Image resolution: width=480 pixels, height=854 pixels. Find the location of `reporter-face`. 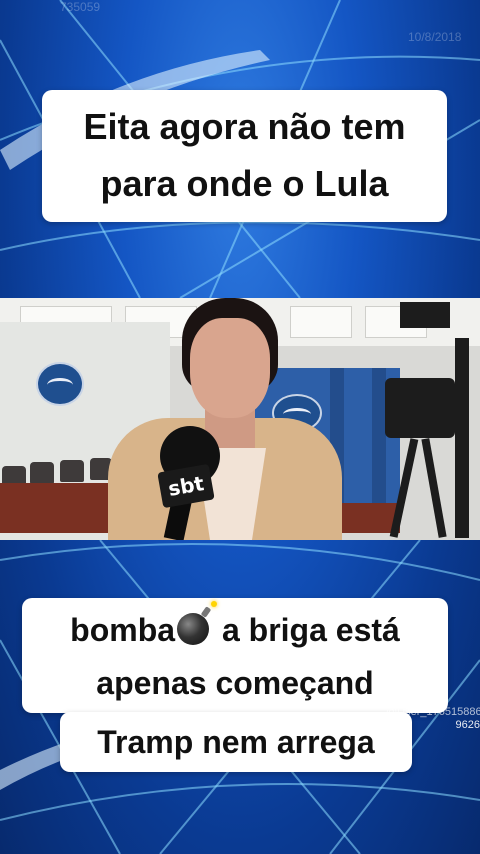

reporter-face is located at coordinates (230, 368).